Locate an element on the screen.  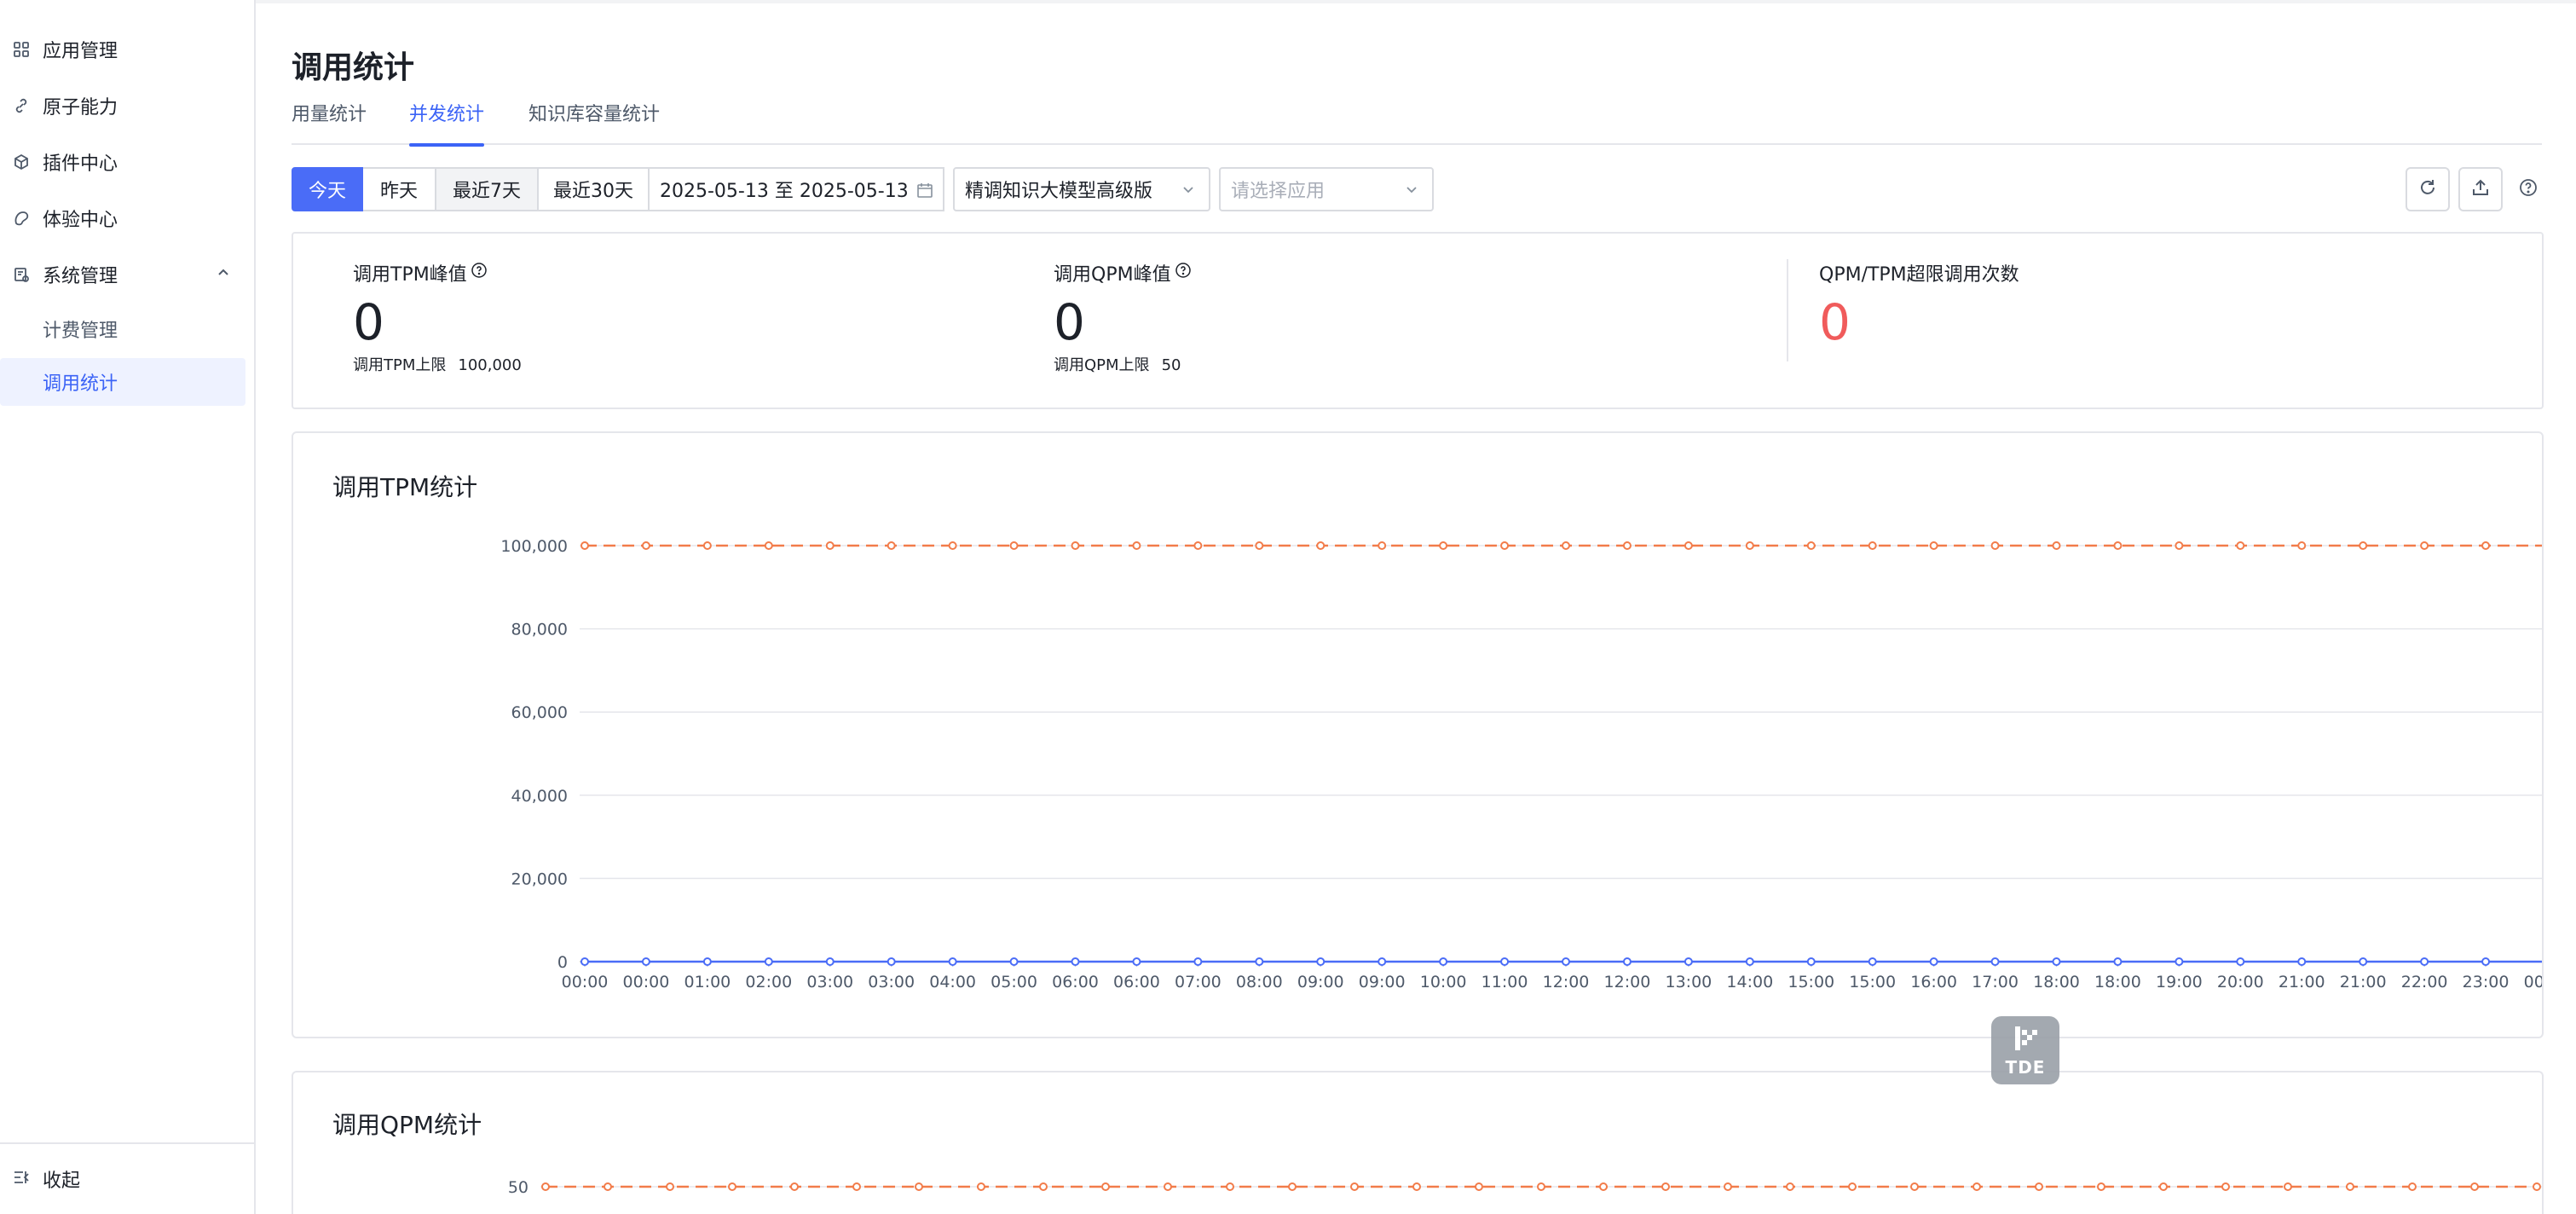
tab-concurrency-statistics: 并发统计 is located at coordinates (447, 123).